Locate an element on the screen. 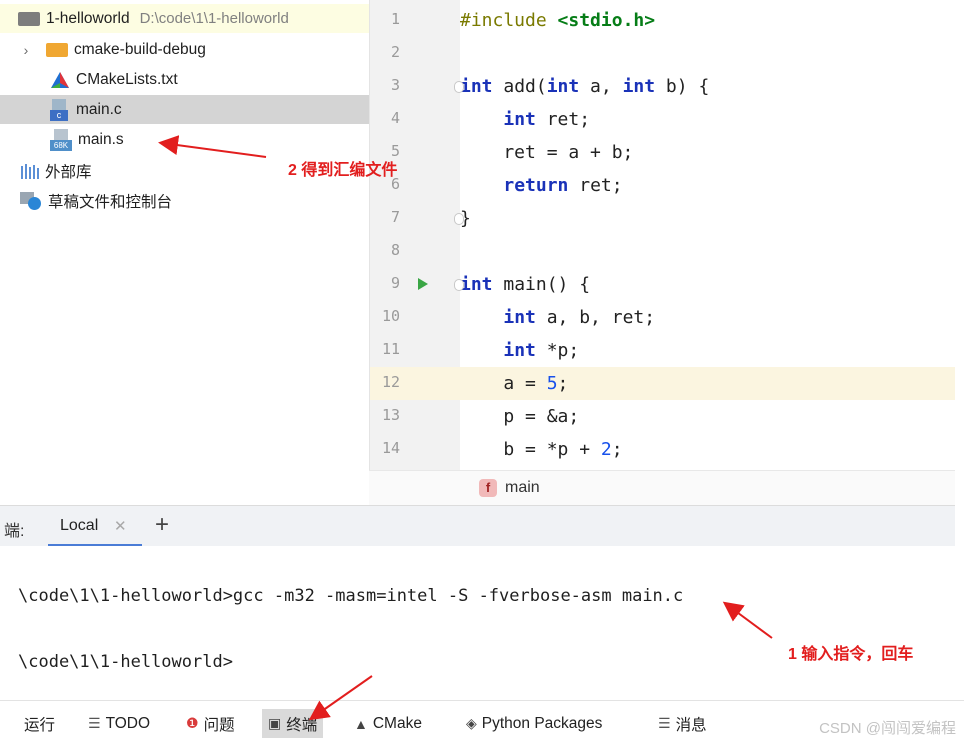  tool-label: 终端 is located at coordinates (302, 725).